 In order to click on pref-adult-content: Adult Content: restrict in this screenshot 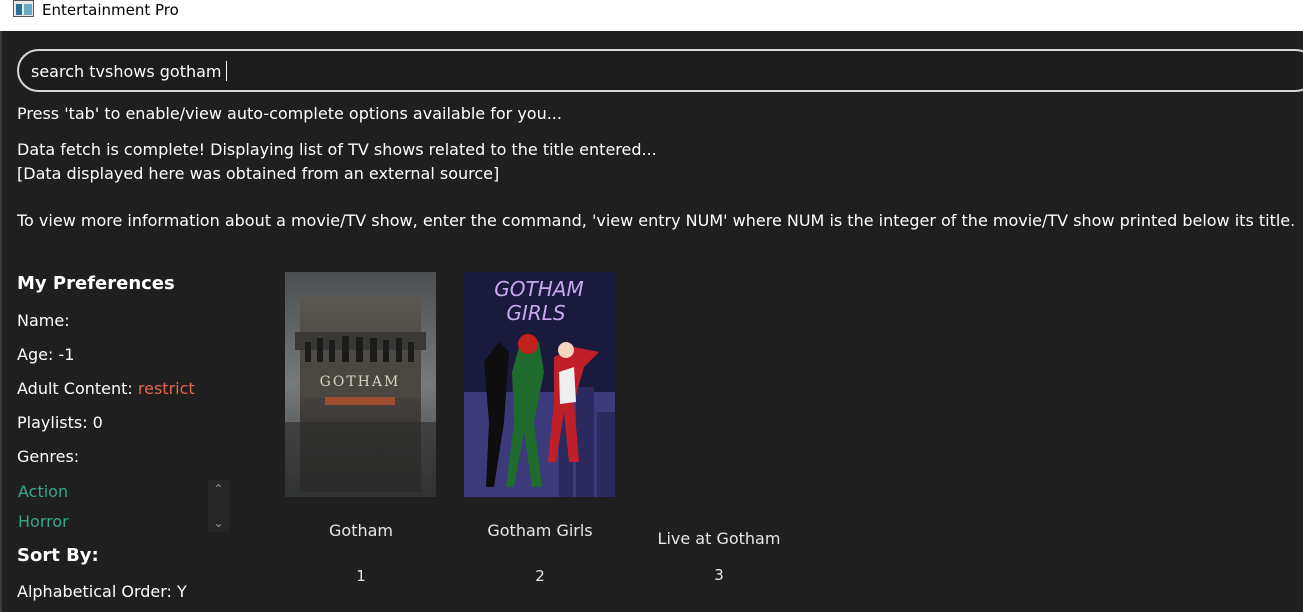, I will do `click(106, 388)`.